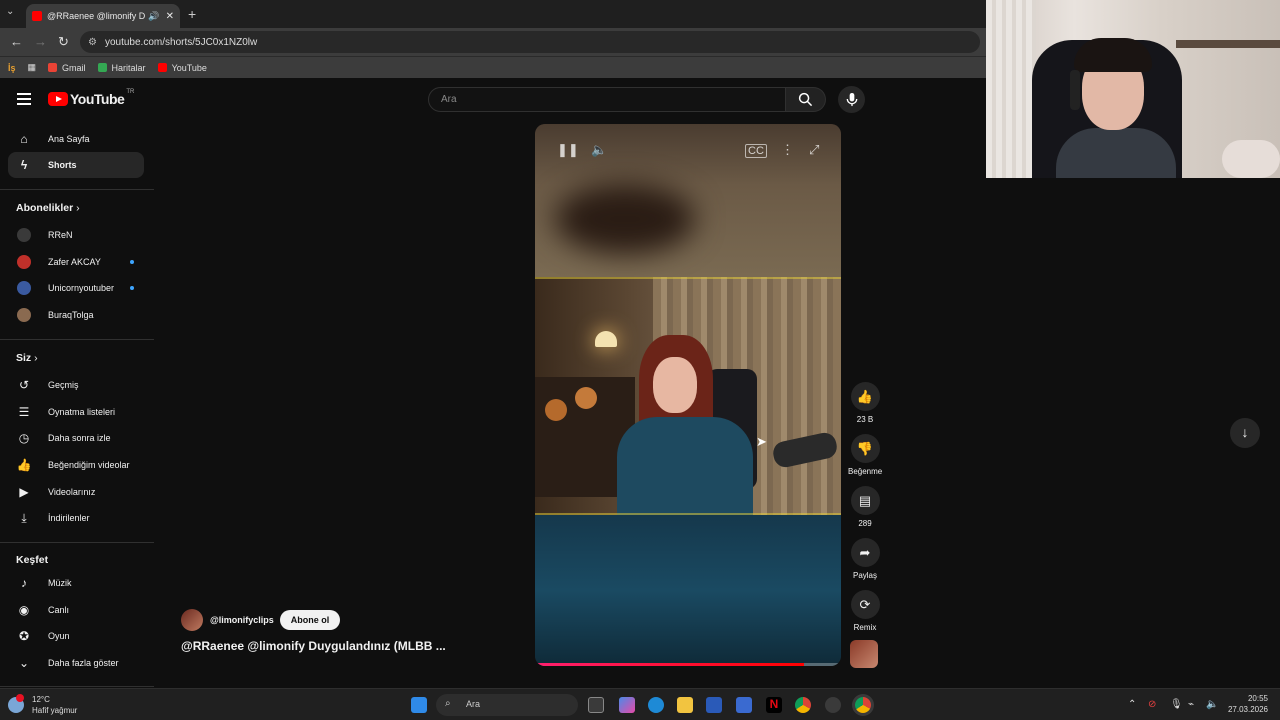  I want to click on sidebar-item-history: ↺ Geçmiş, so click(76, 385).